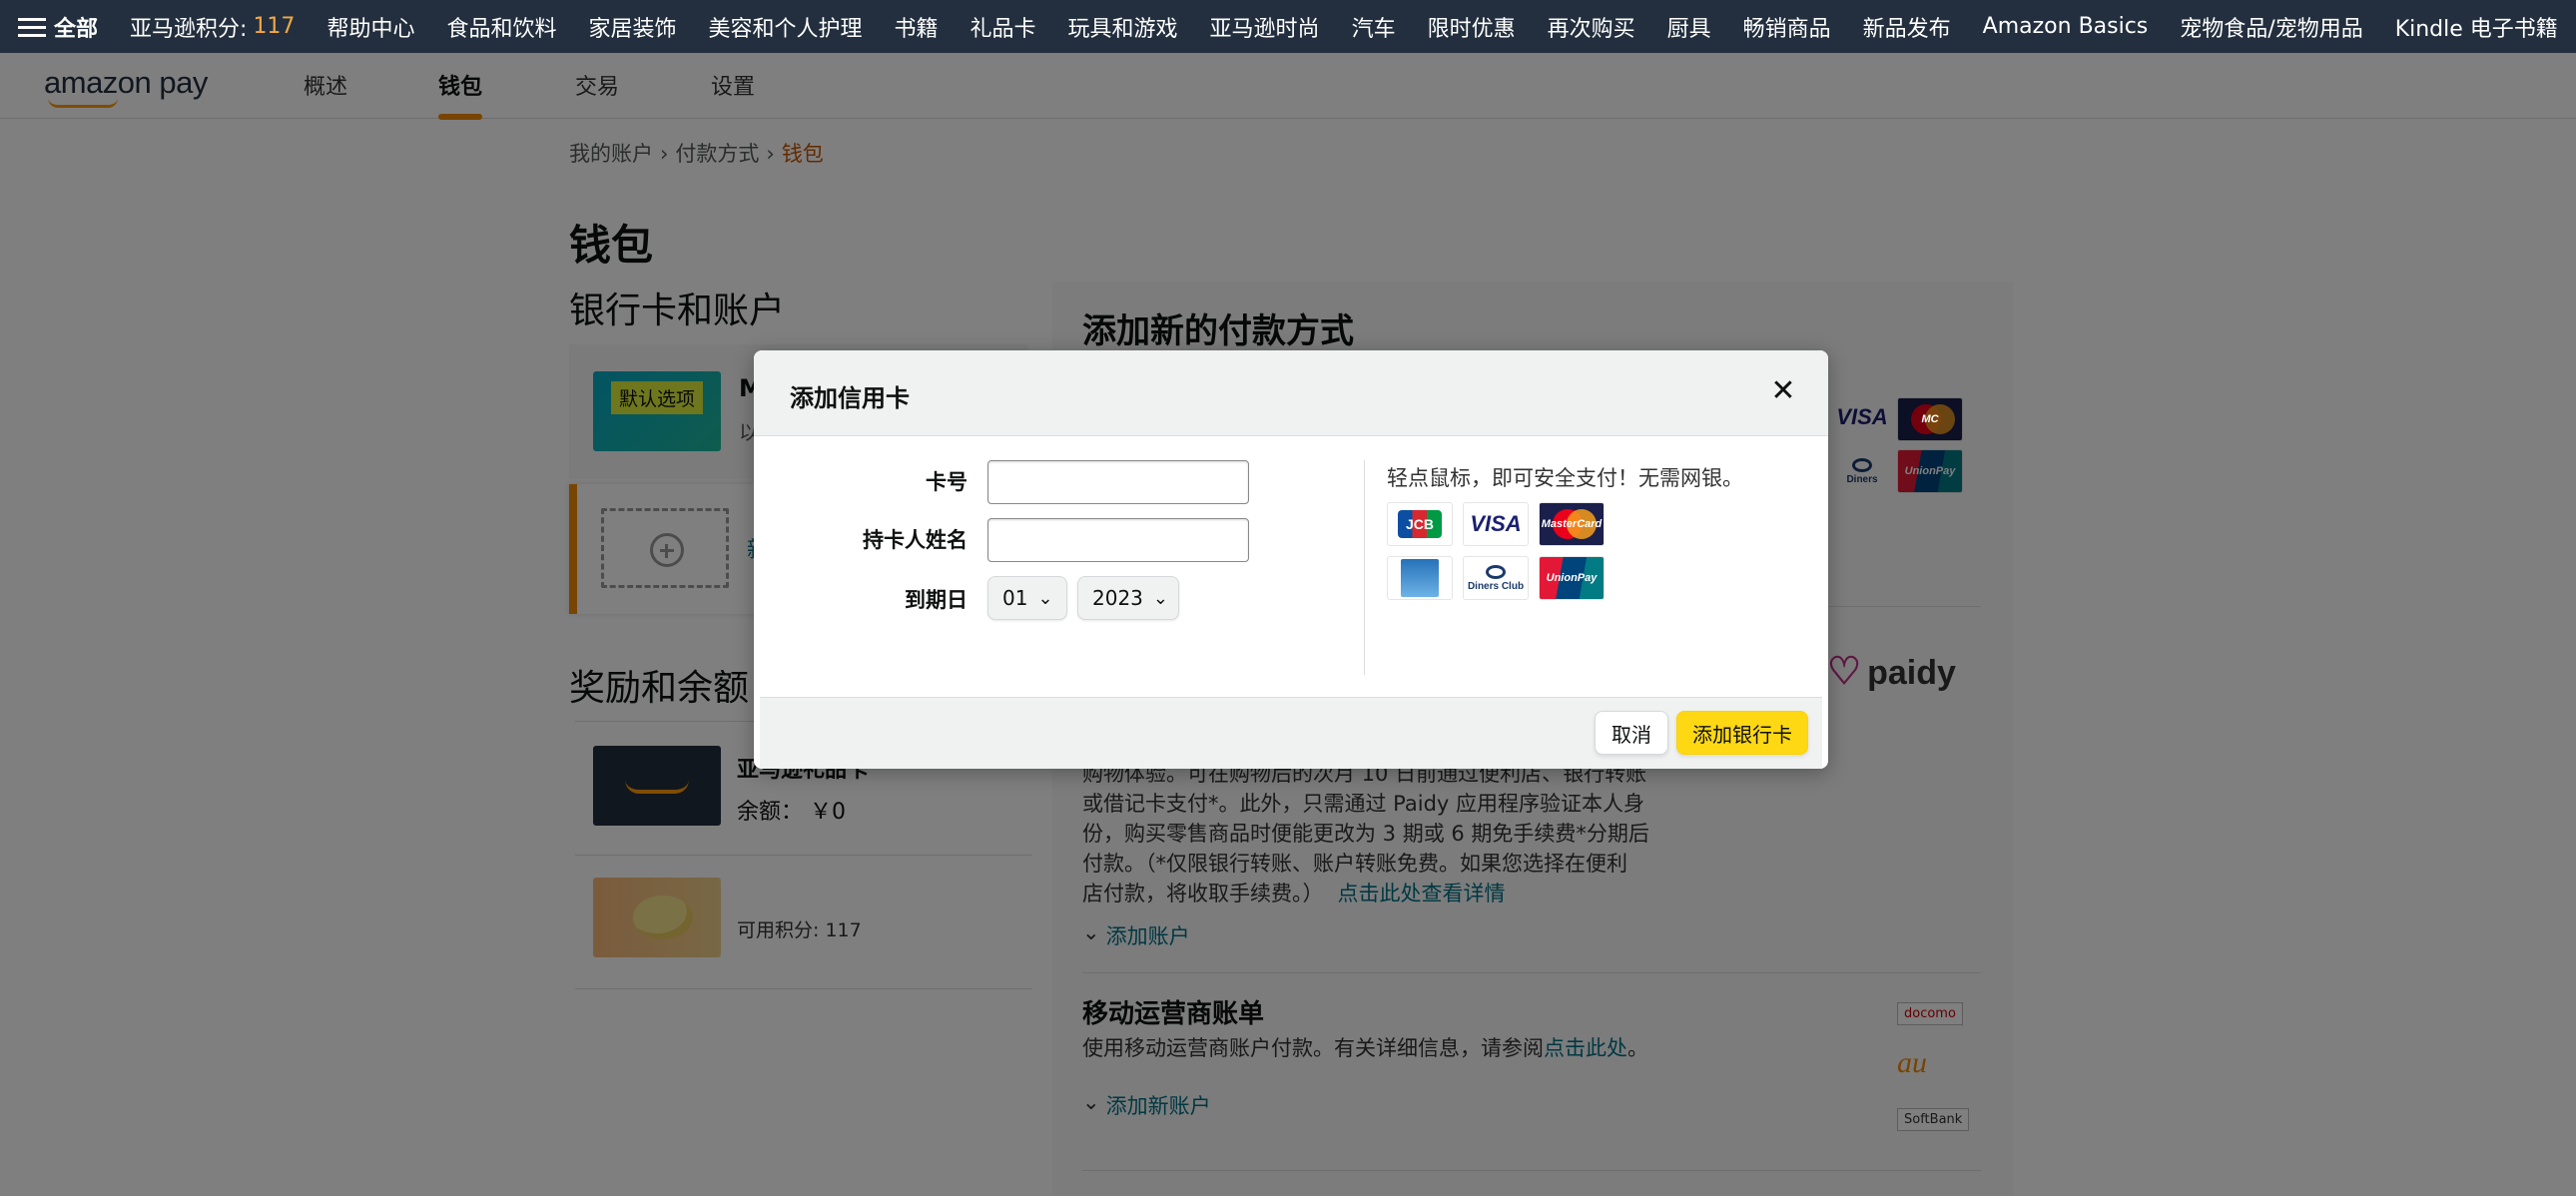  Describe the element at coordinates (1123, 26) in the screenshot. I see `nav-item: 玩具和游戏` at that location.